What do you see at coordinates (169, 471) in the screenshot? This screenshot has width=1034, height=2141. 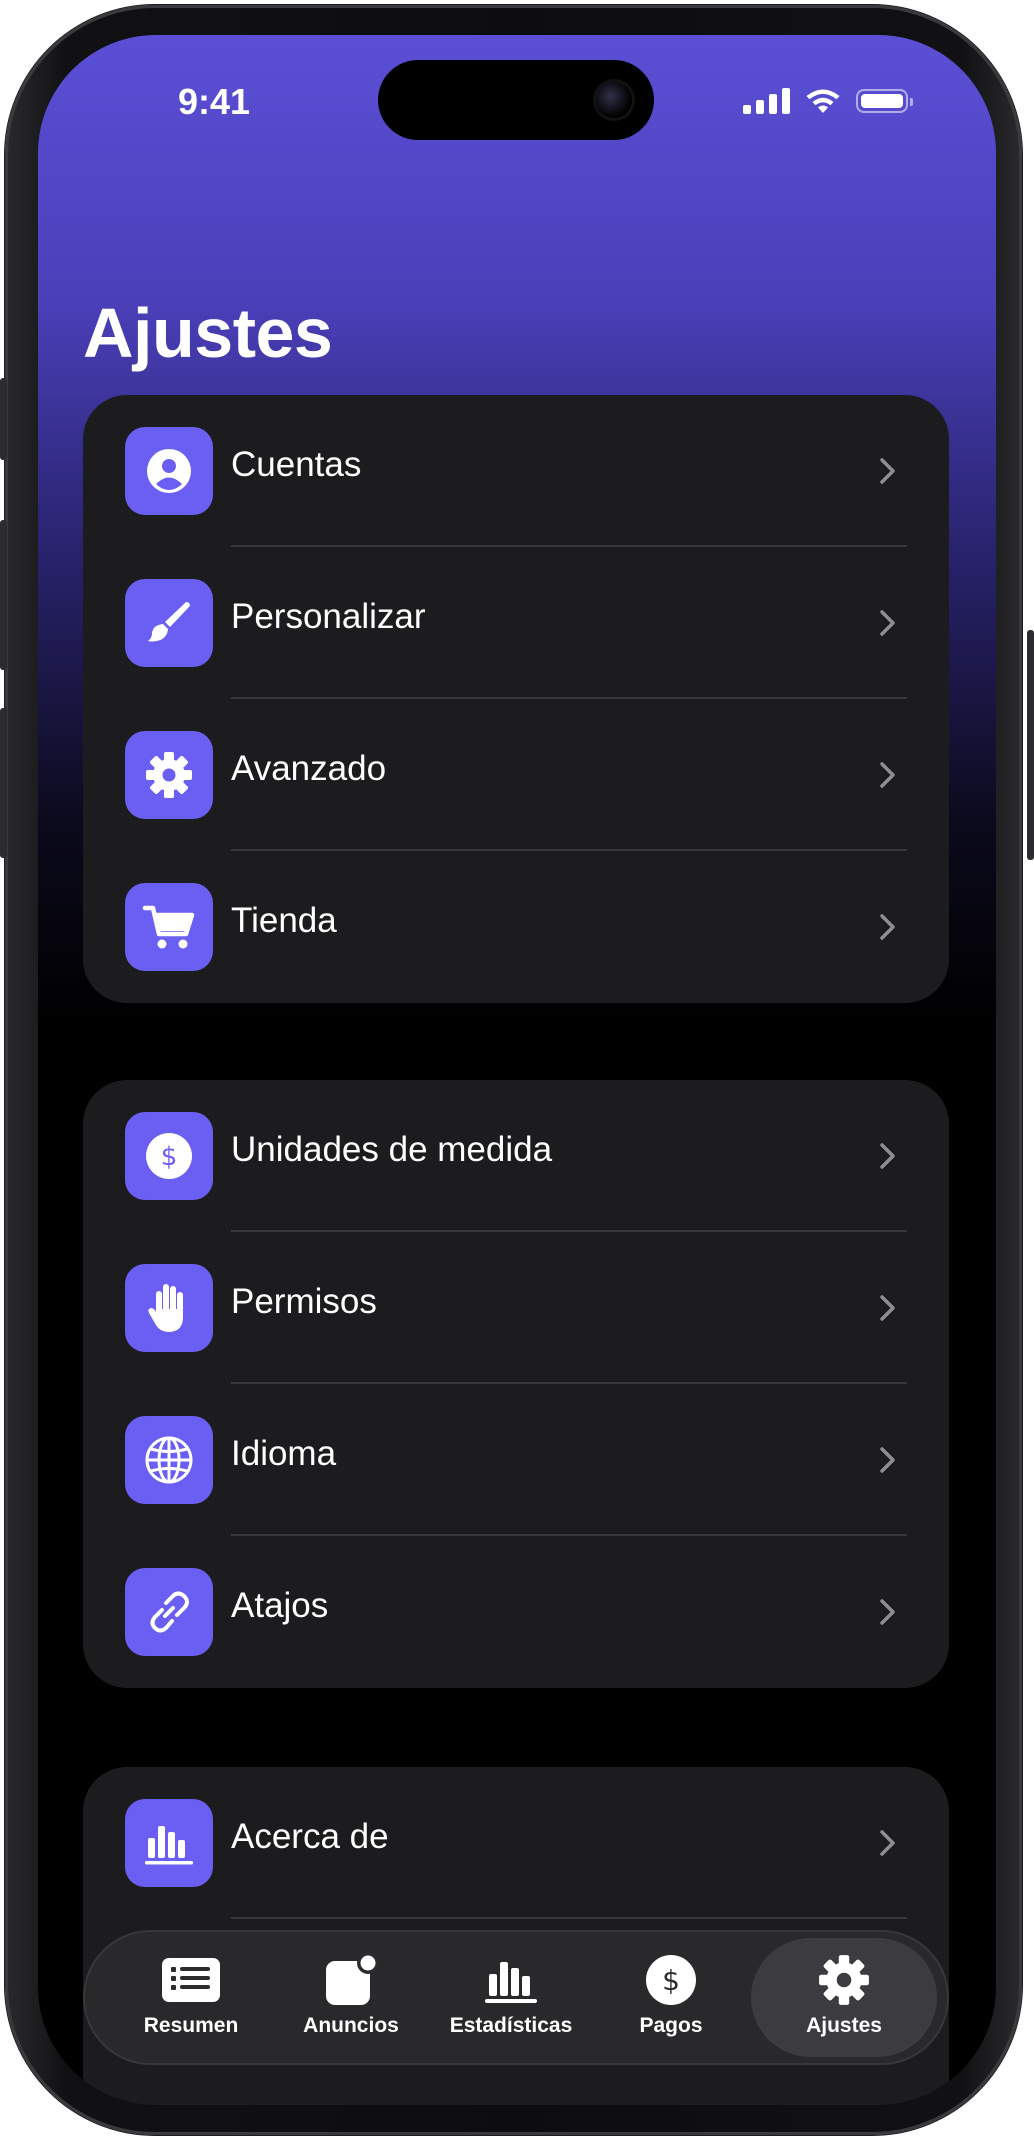 I see `person-circle-icon` at bounding box center [169, 471].